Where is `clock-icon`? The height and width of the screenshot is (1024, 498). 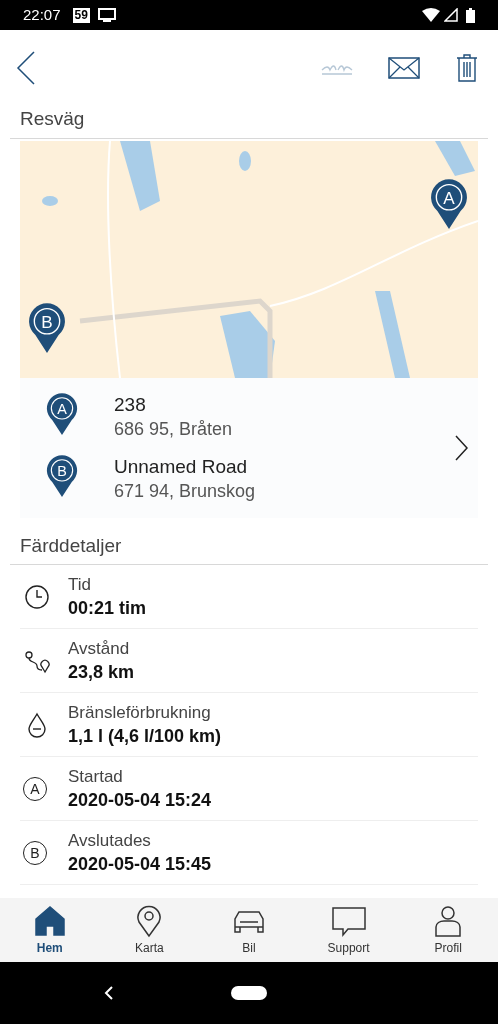 clock-icon is located at coordinates (37, 596).